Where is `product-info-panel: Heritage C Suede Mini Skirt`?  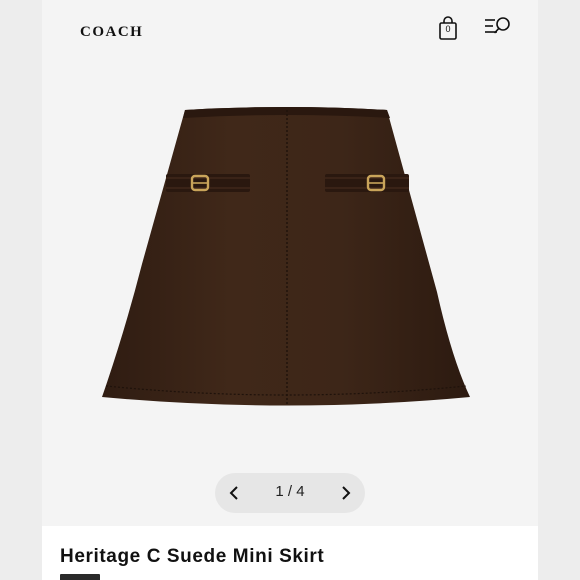 product-info-panel: Heritage C Suede Mini Skirt is located at coordinates (290, 553).